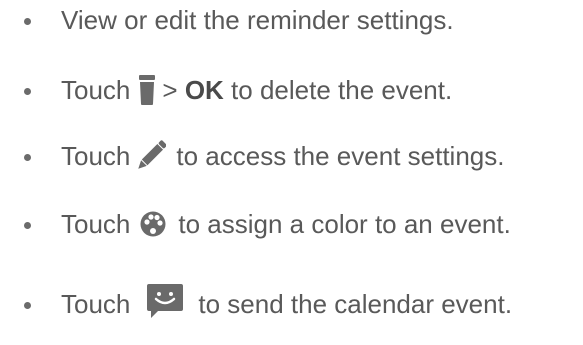  What do you see at coordinates (338, 89) in the screenshot?
I see `list-item-text-after-2: to delete the event.` at bounding box center [338, 89].